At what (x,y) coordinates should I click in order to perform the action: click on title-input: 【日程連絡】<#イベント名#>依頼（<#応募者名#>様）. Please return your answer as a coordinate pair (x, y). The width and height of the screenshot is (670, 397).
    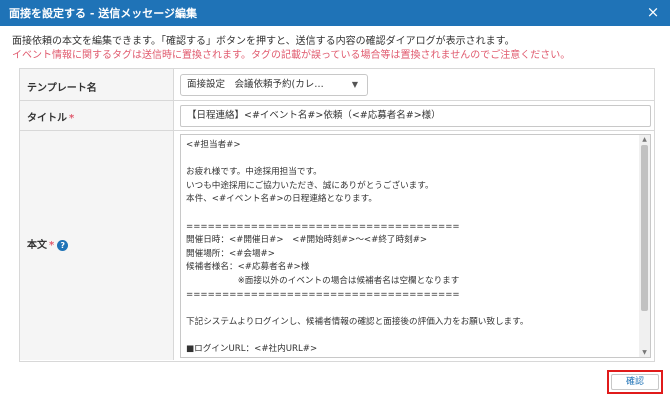
    Looking at the image, I should click on (415, 116).